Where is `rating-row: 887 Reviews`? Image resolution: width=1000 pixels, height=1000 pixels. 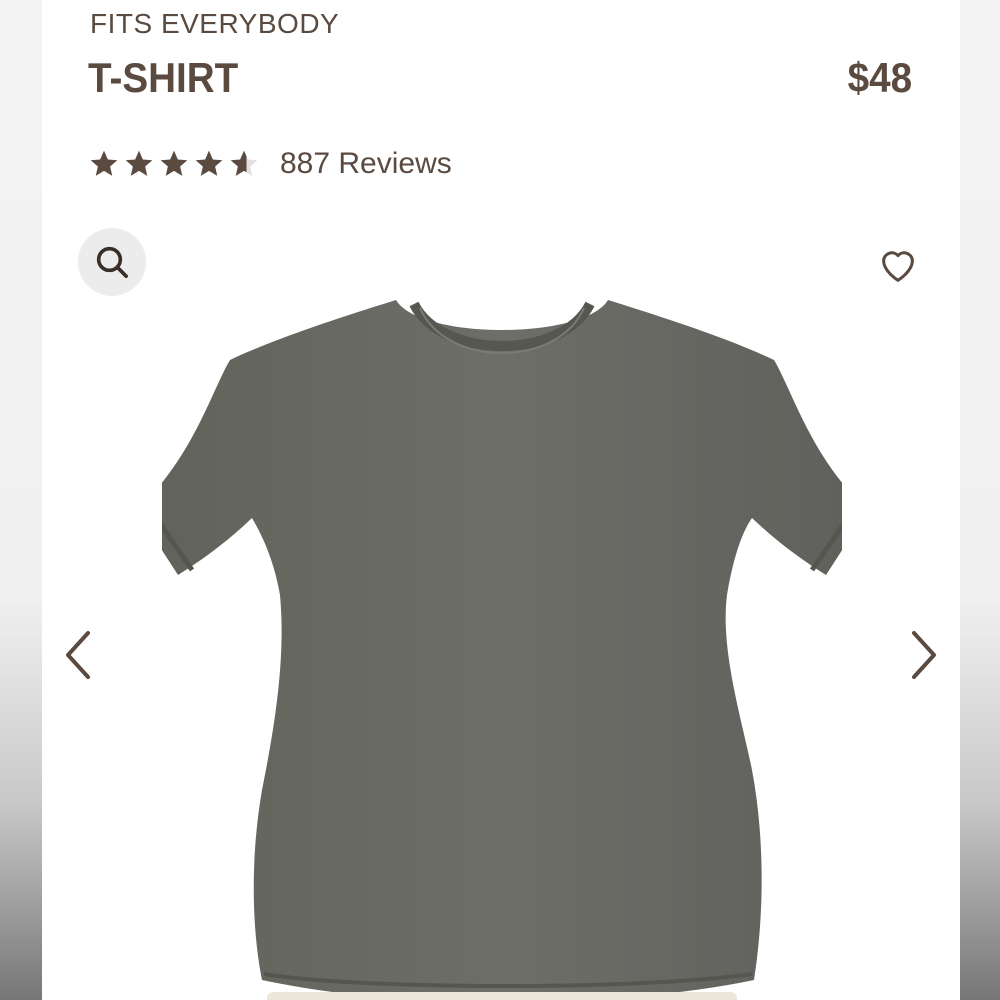
rating-row: 887 Reviews is located at coordinates (270, 164).